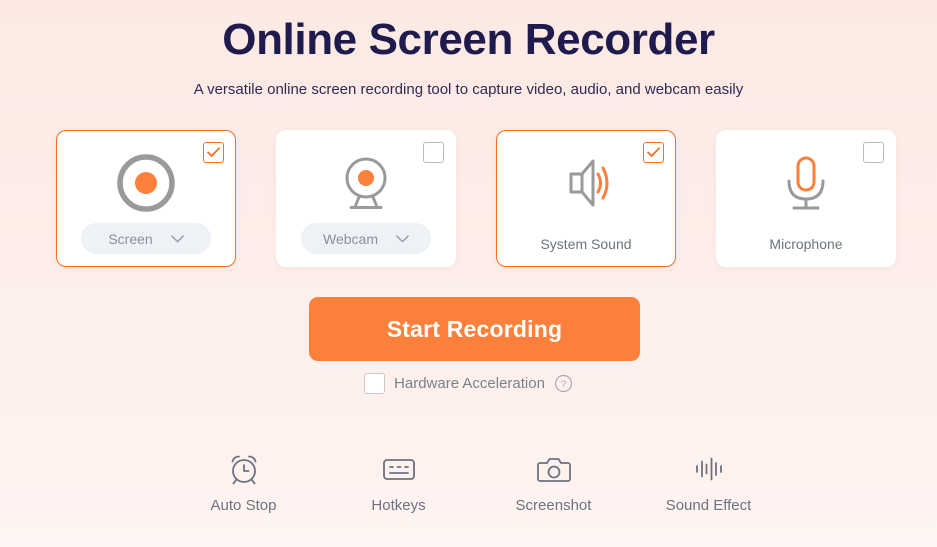 The height and width of the screenshot is (547, 937). I want to click on webcam-source-dropdown: Webcam, so click(366, 238).